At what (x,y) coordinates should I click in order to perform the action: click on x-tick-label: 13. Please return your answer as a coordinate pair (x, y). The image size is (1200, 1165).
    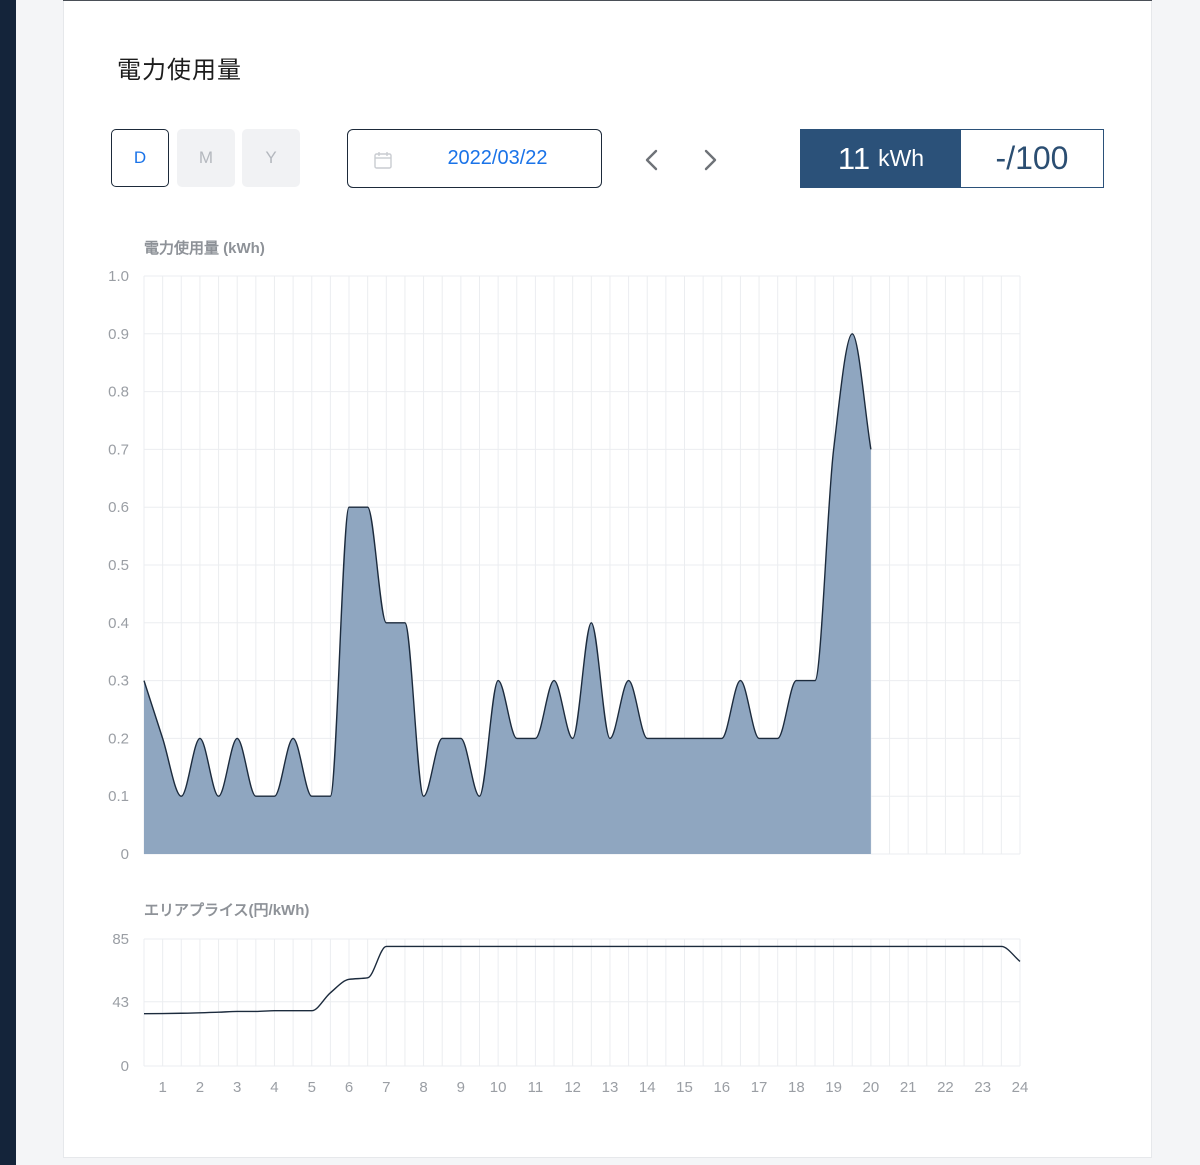
    Looking at the image, I should click on (610, 1087).